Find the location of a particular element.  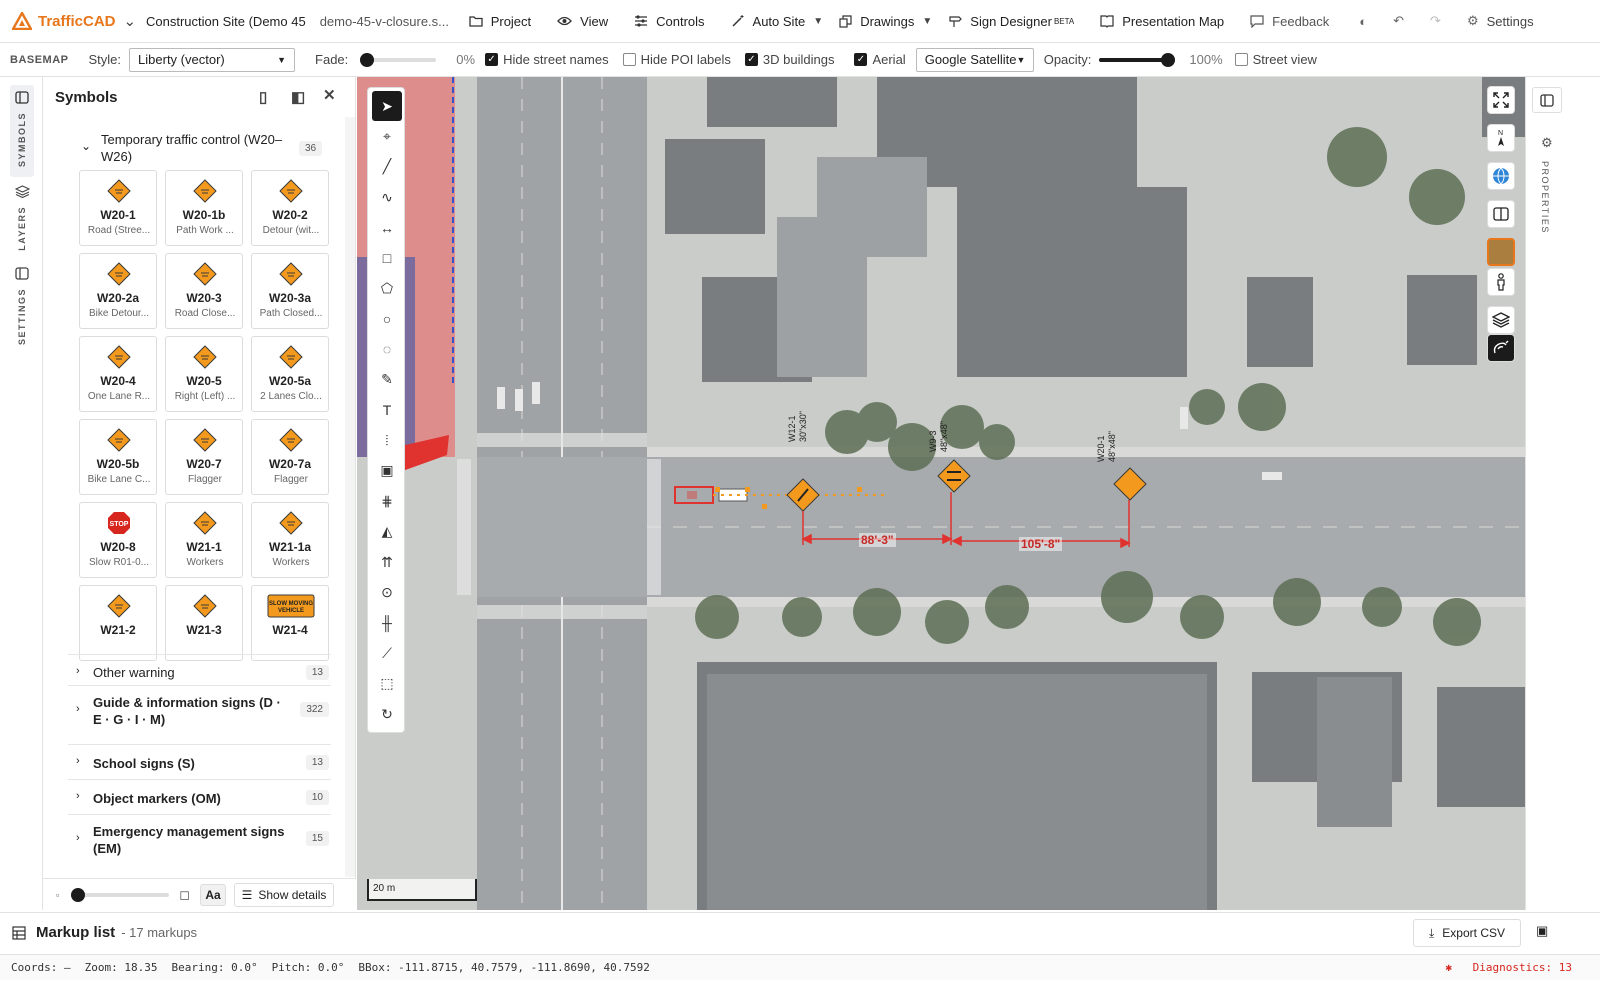

rectangle-tool: □ is located at coordinates (387, 258).